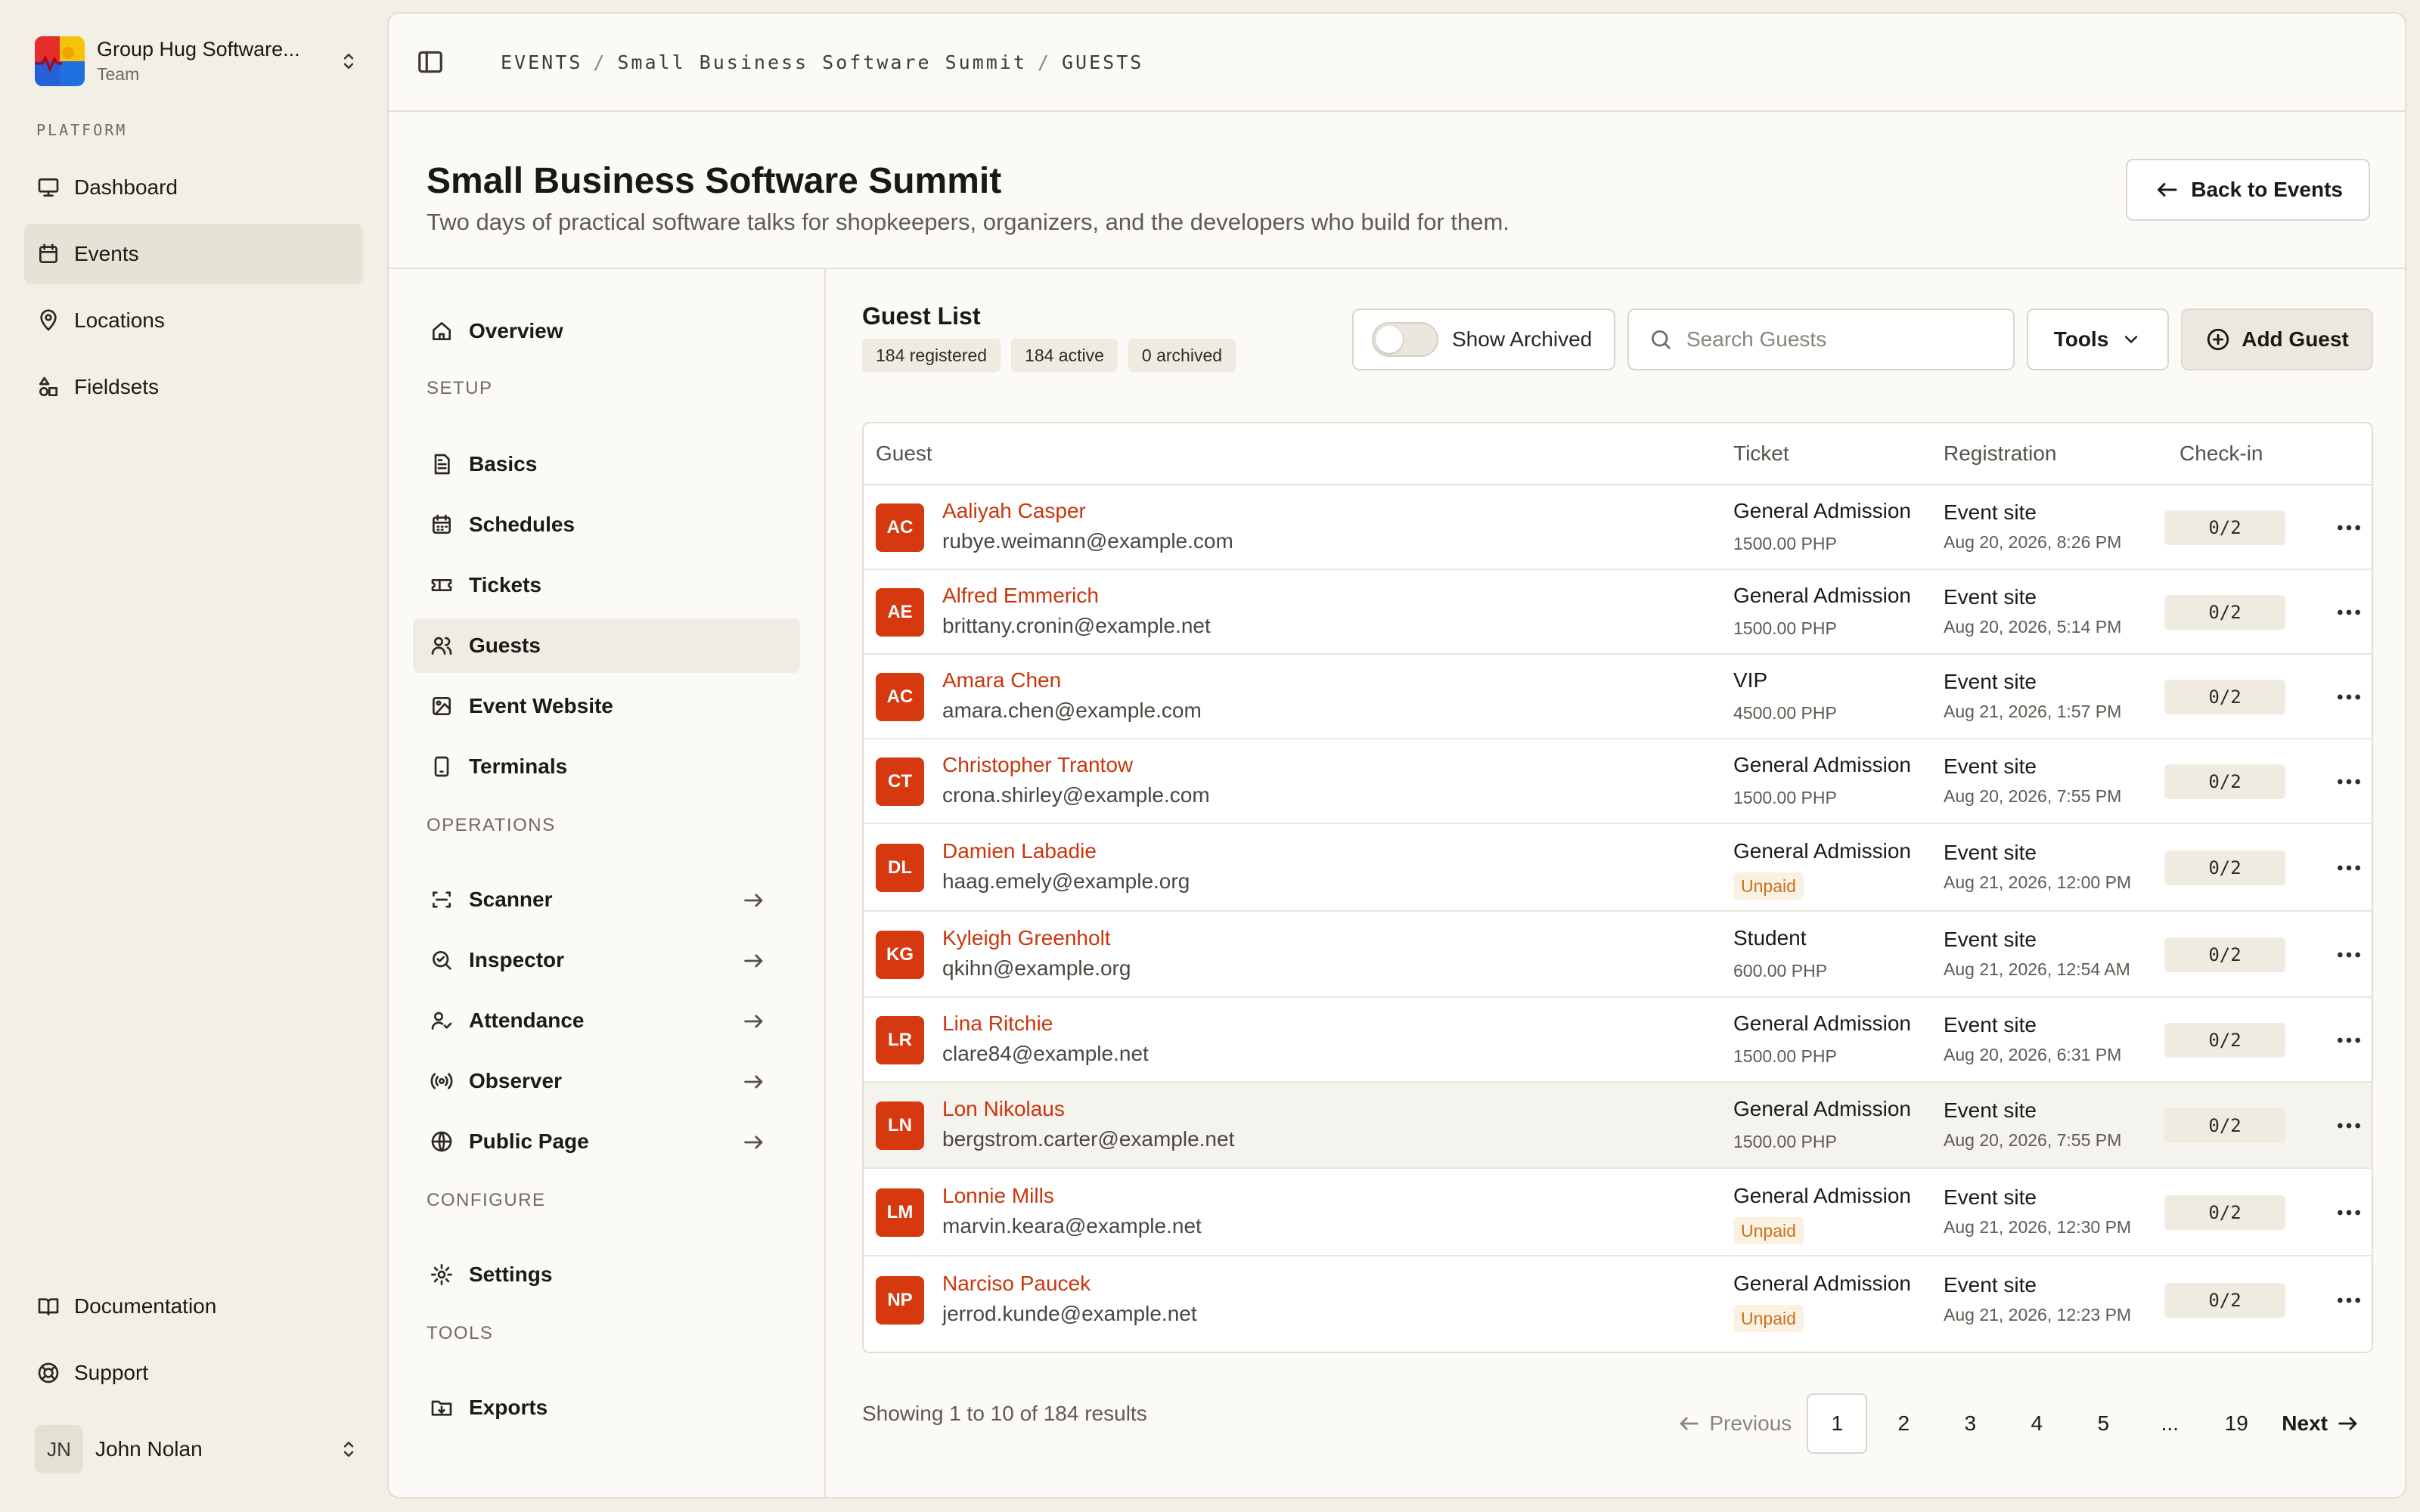  Describe the element at coordinates (998, 1196) in the screenshot. I see `guest-name-link: Lonnie Mills` at that location.